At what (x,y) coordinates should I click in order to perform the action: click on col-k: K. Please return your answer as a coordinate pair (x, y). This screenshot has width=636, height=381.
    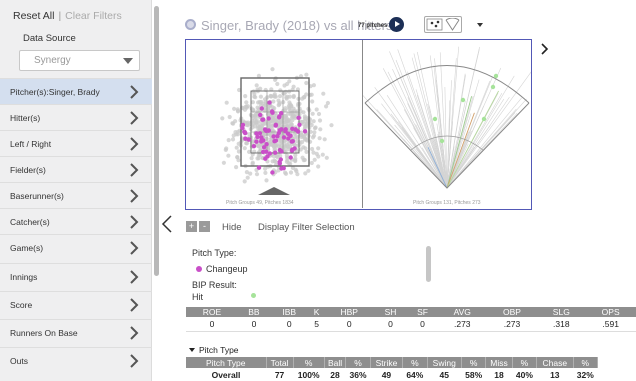
    Looking at the image, I should click on (316, 312).